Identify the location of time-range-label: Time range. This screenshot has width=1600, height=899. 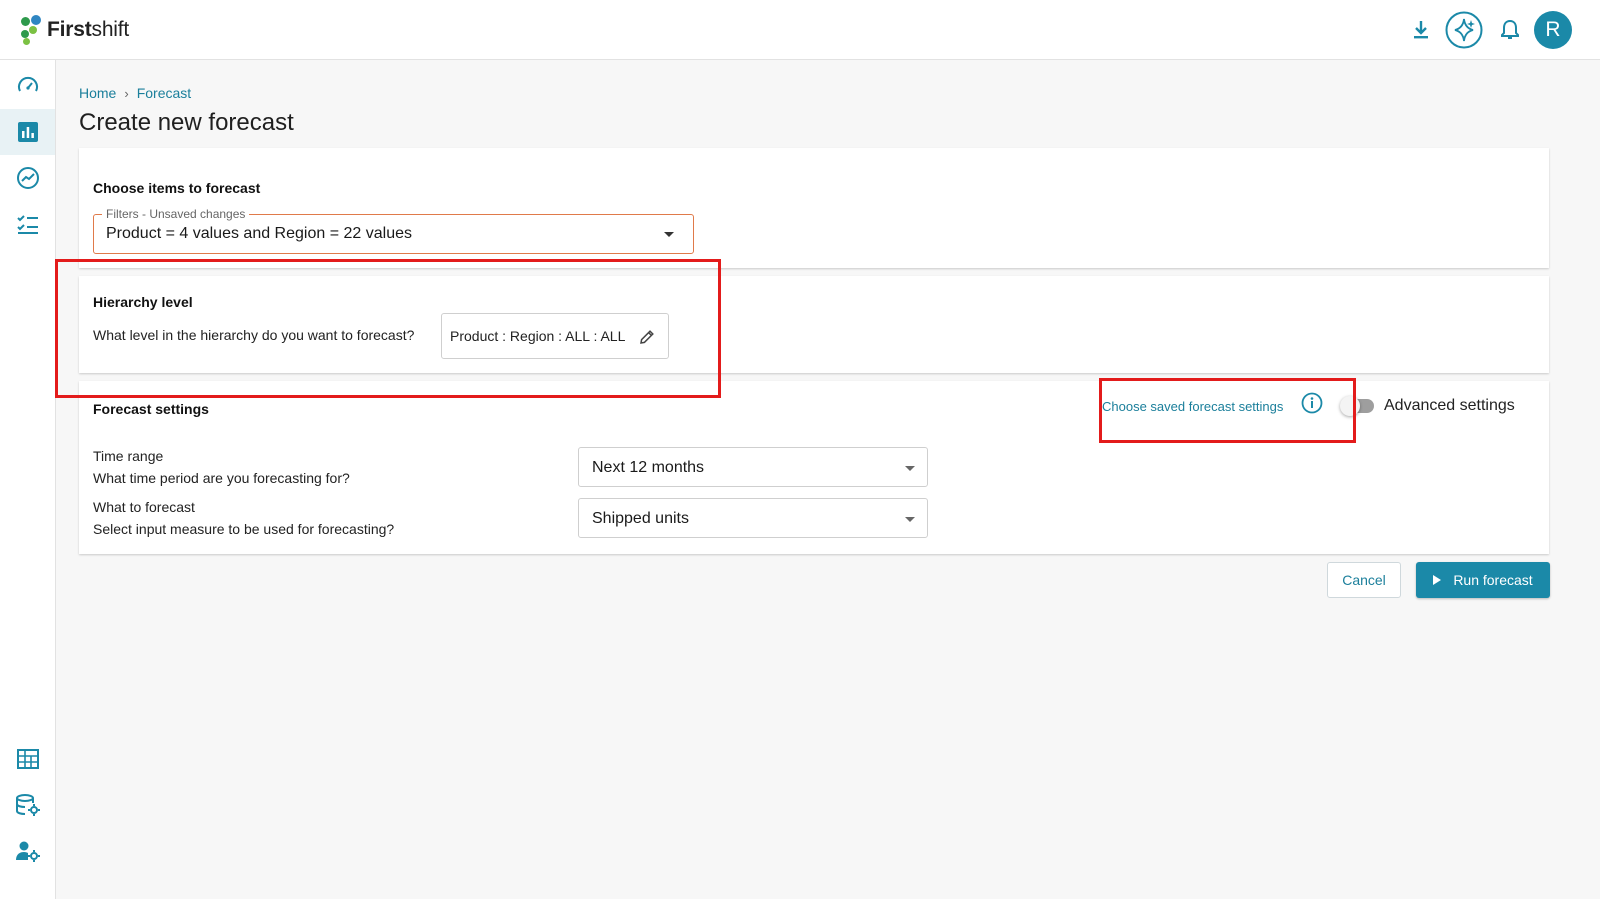
(128, 456).